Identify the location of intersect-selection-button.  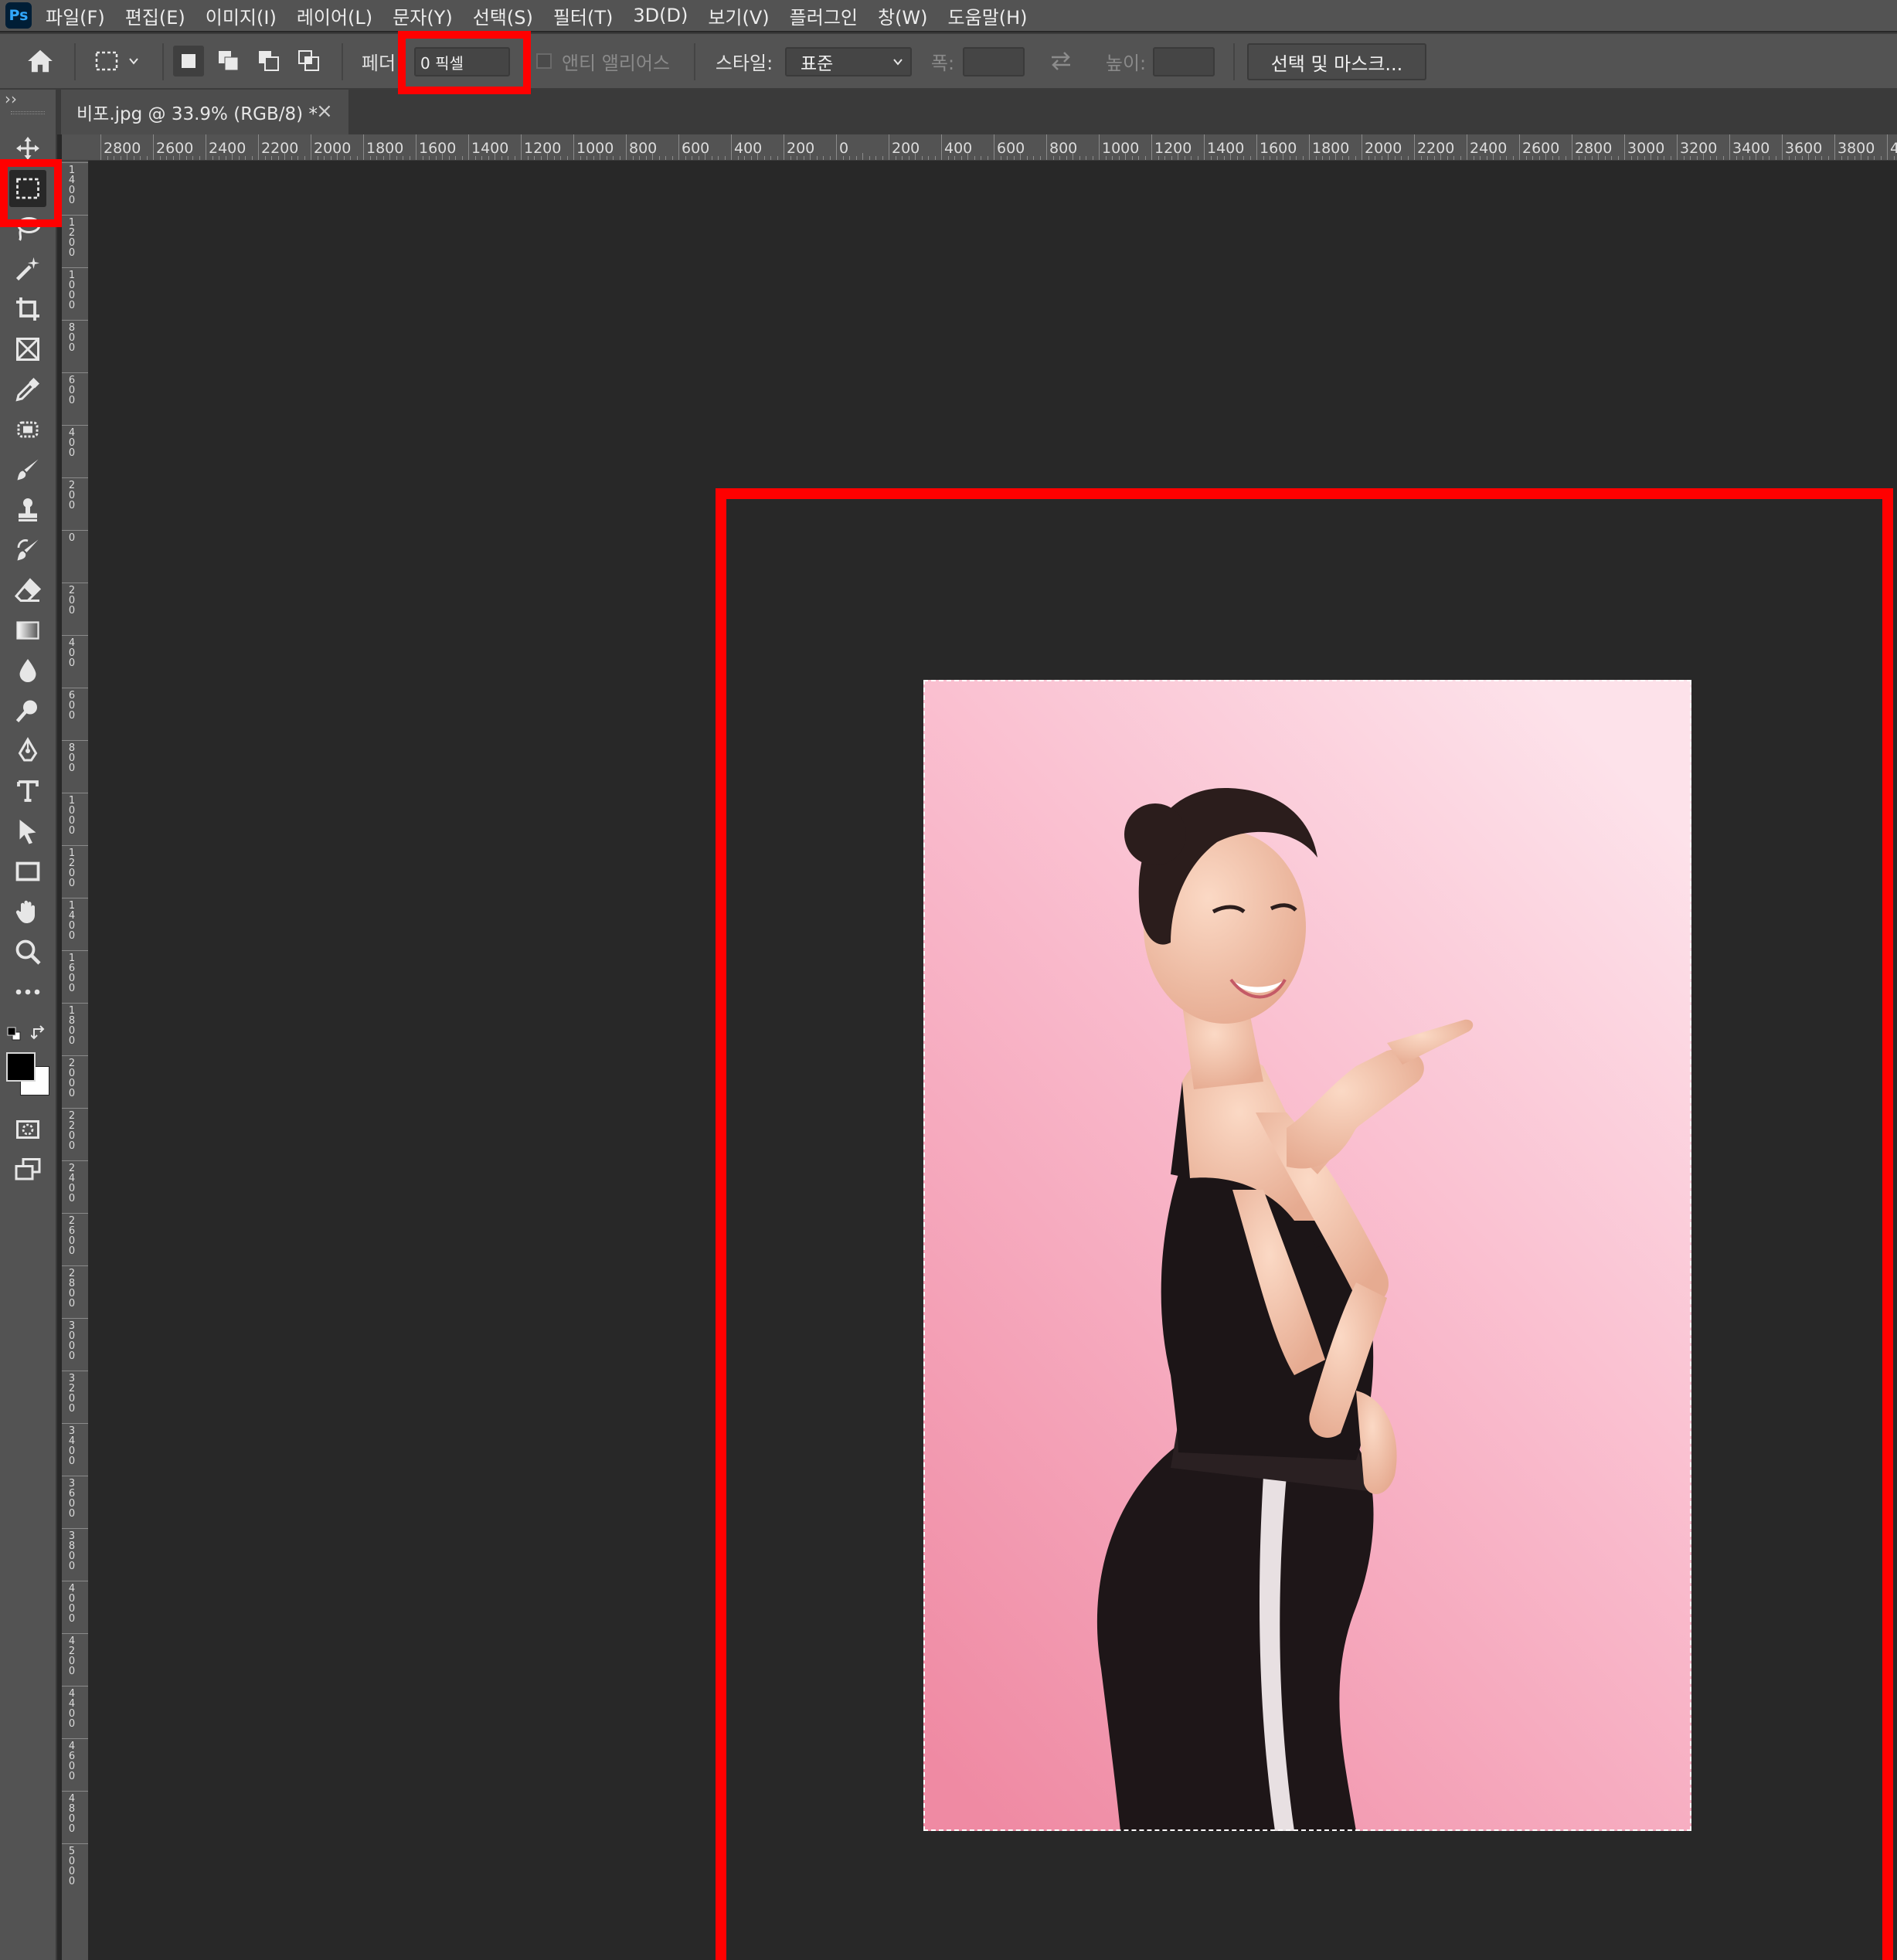
(309, 61).